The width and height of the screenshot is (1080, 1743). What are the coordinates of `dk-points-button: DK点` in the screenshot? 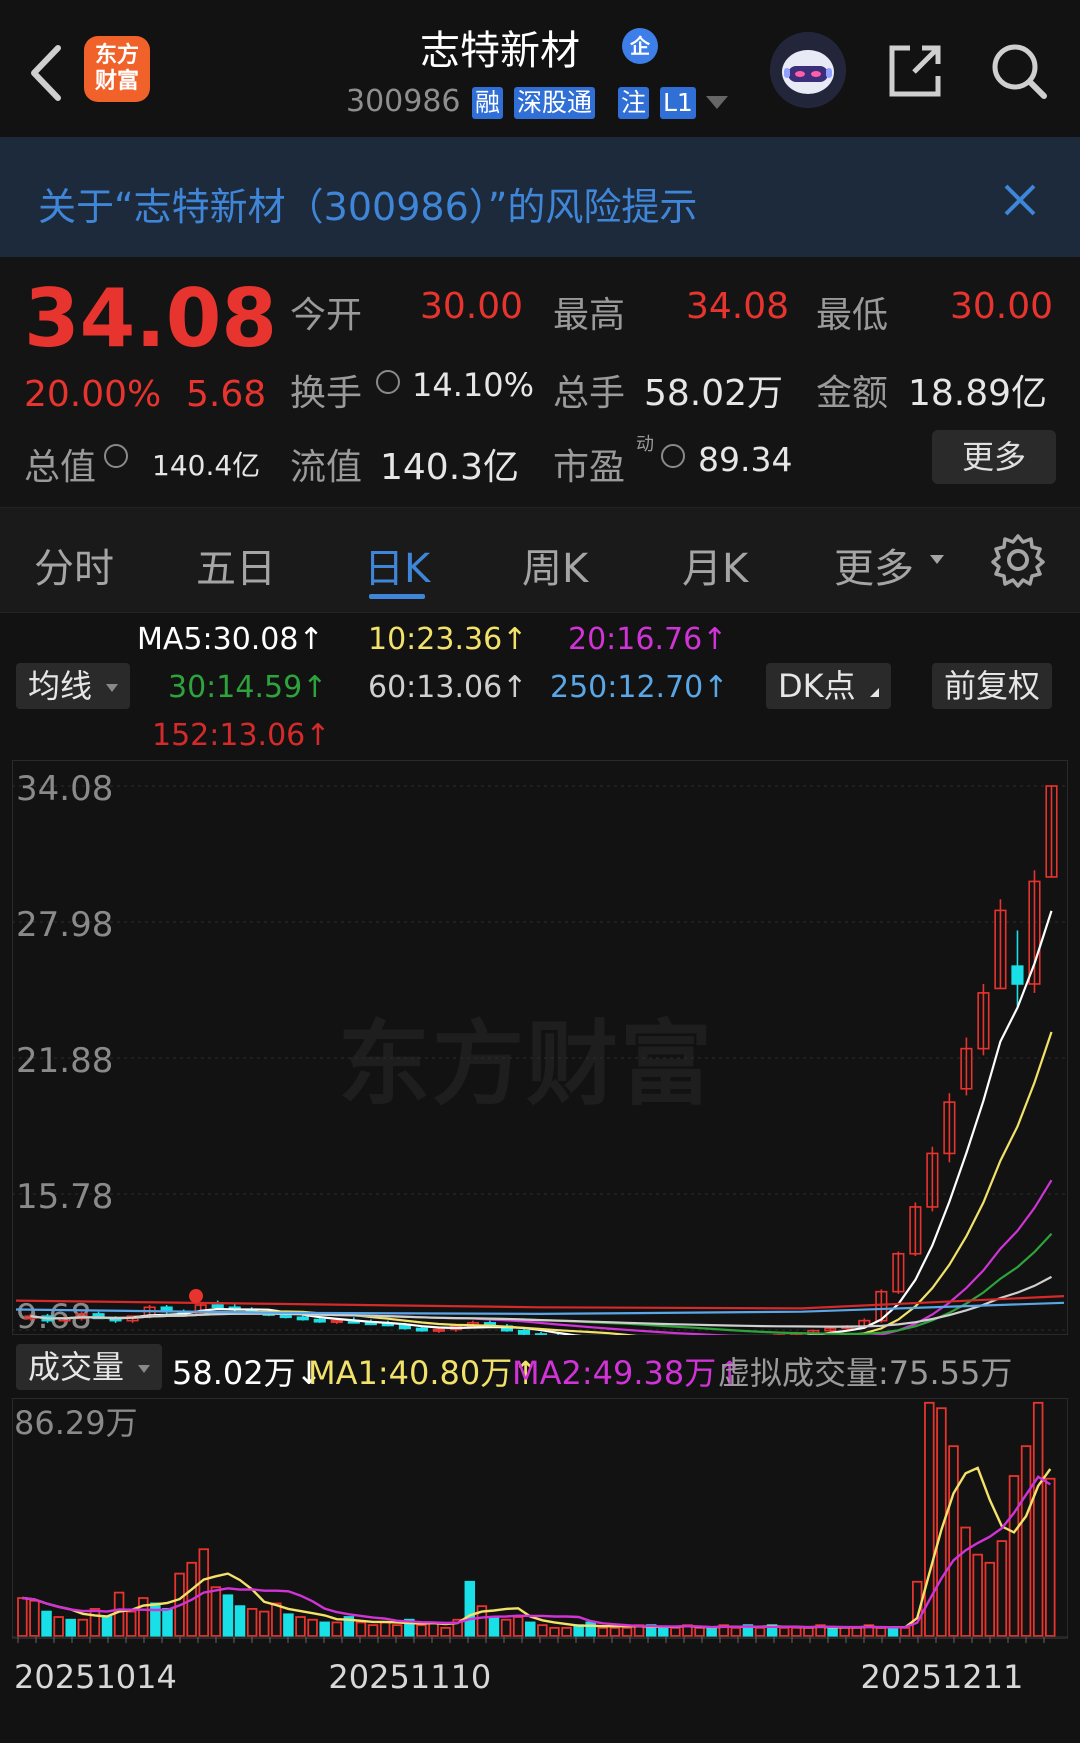 It's located at (828, 686).